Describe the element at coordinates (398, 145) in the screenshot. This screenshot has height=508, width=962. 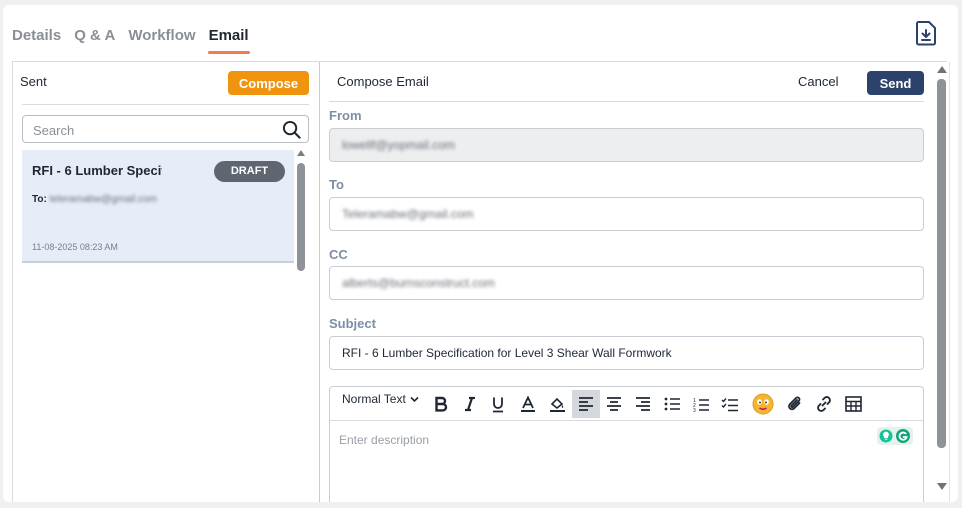
I see `from-value: lowellf@yopmail.com` at that location.